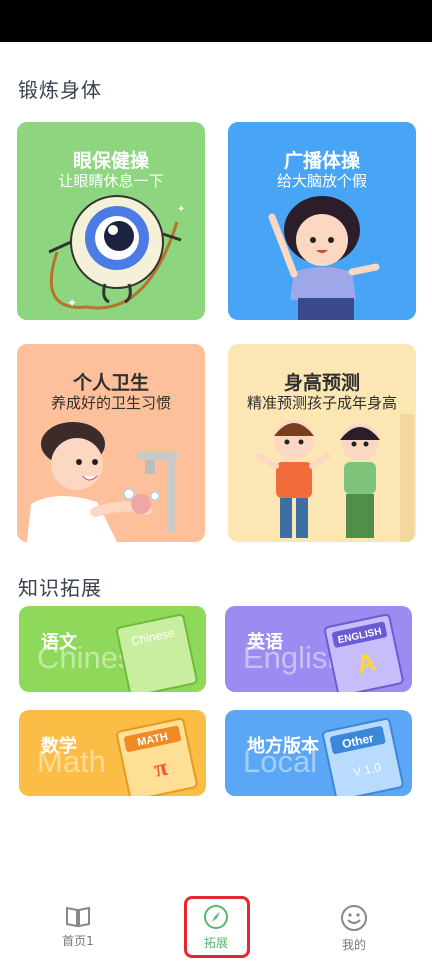 The height and width of the screenshot is (964, 432). What do you see at coordinates (353, 945) in the screenshot?
I see `tab-label: 我的` at bounding box center [353, 945].